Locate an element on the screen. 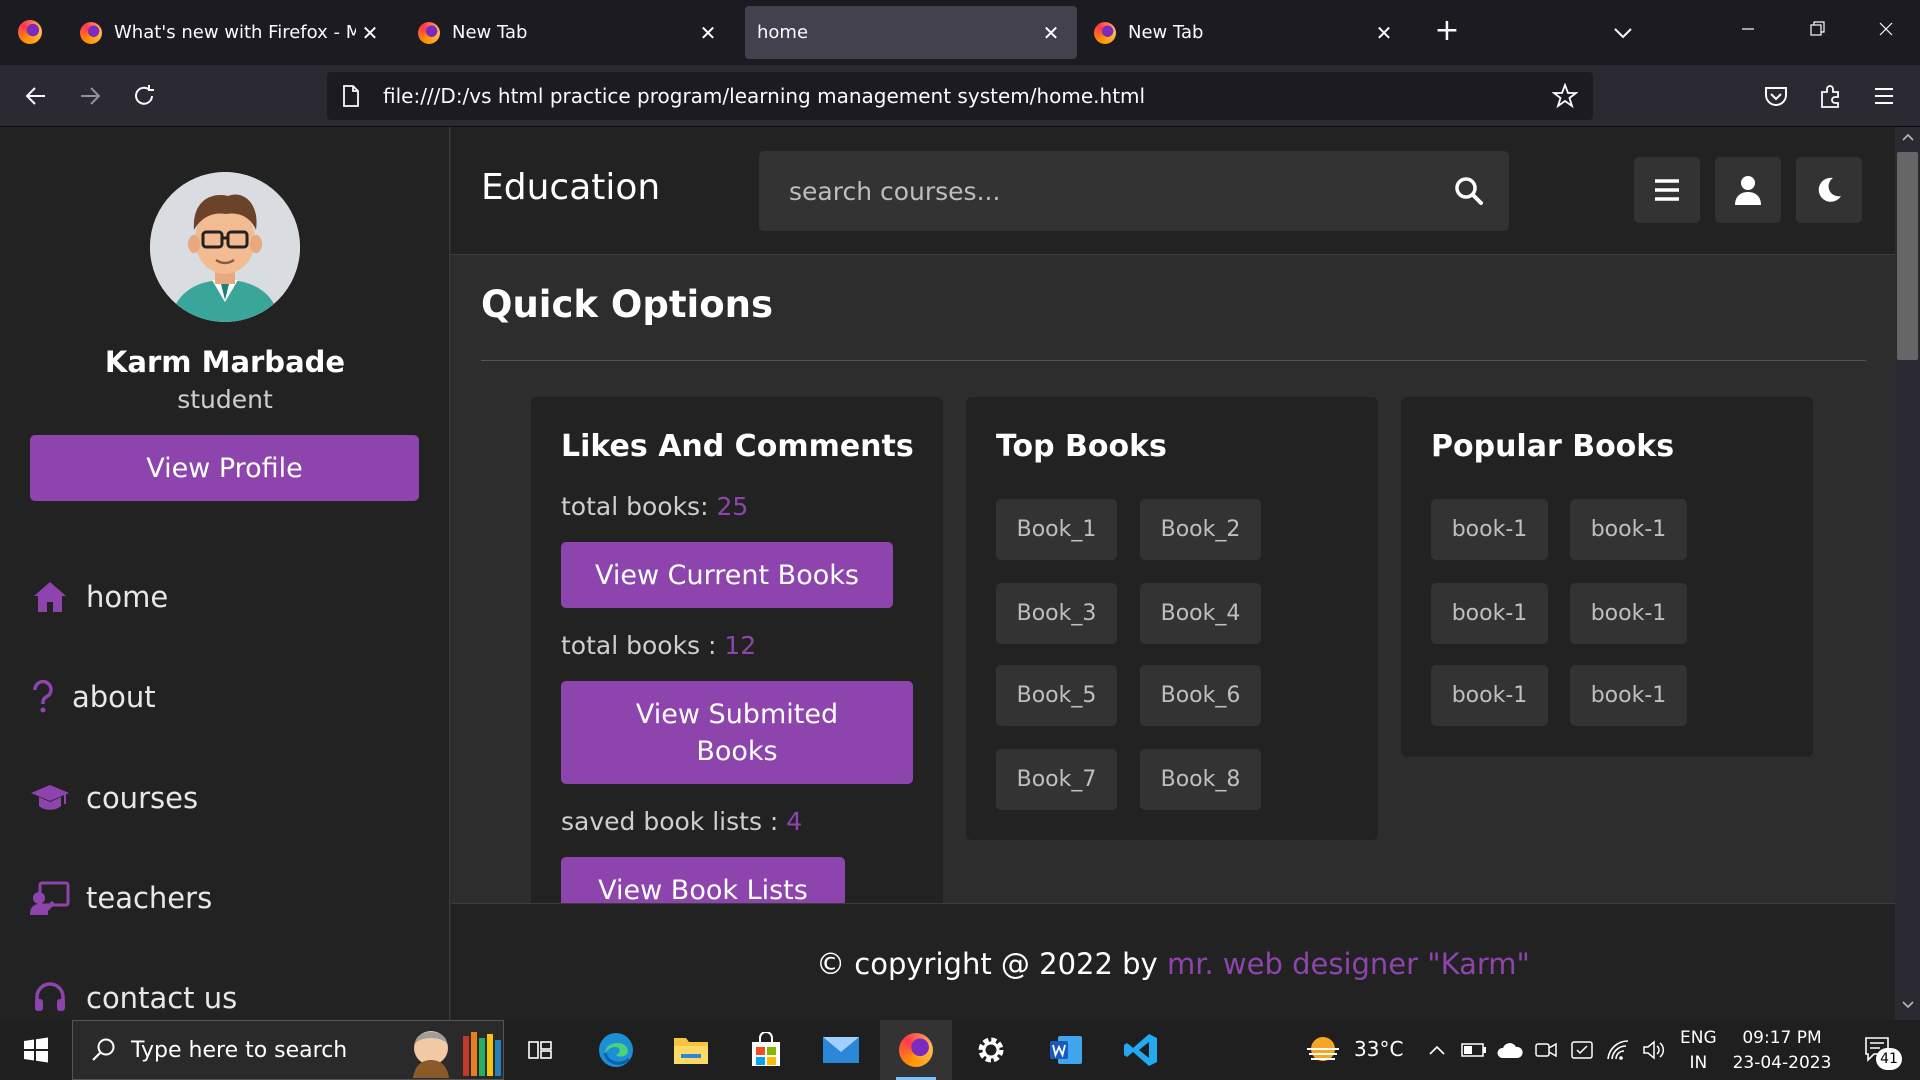 The width and height of the screenshot is (1920, 1080). dark-mode-toggle-button is located at coordinates (1829, 190).